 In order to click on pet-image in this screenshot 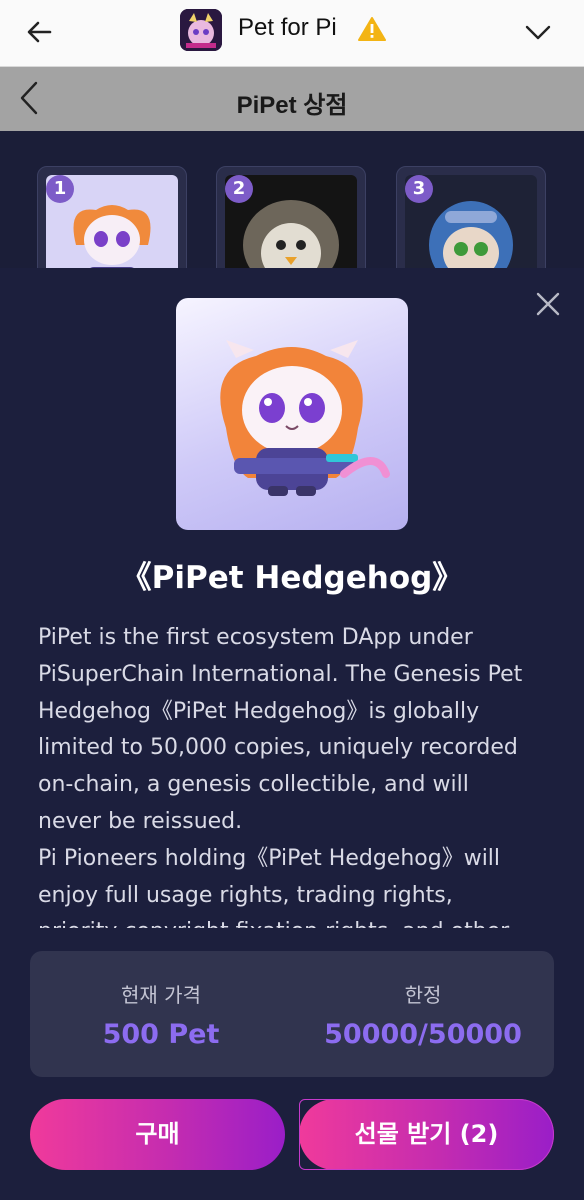, I will do `click(292, 414)`.